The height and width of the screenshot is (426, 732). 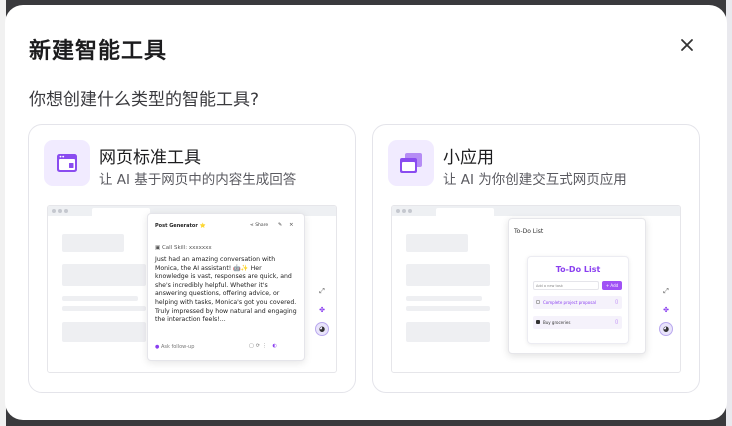 I want to click on checkbox-icon, so click(x=538, y=302).